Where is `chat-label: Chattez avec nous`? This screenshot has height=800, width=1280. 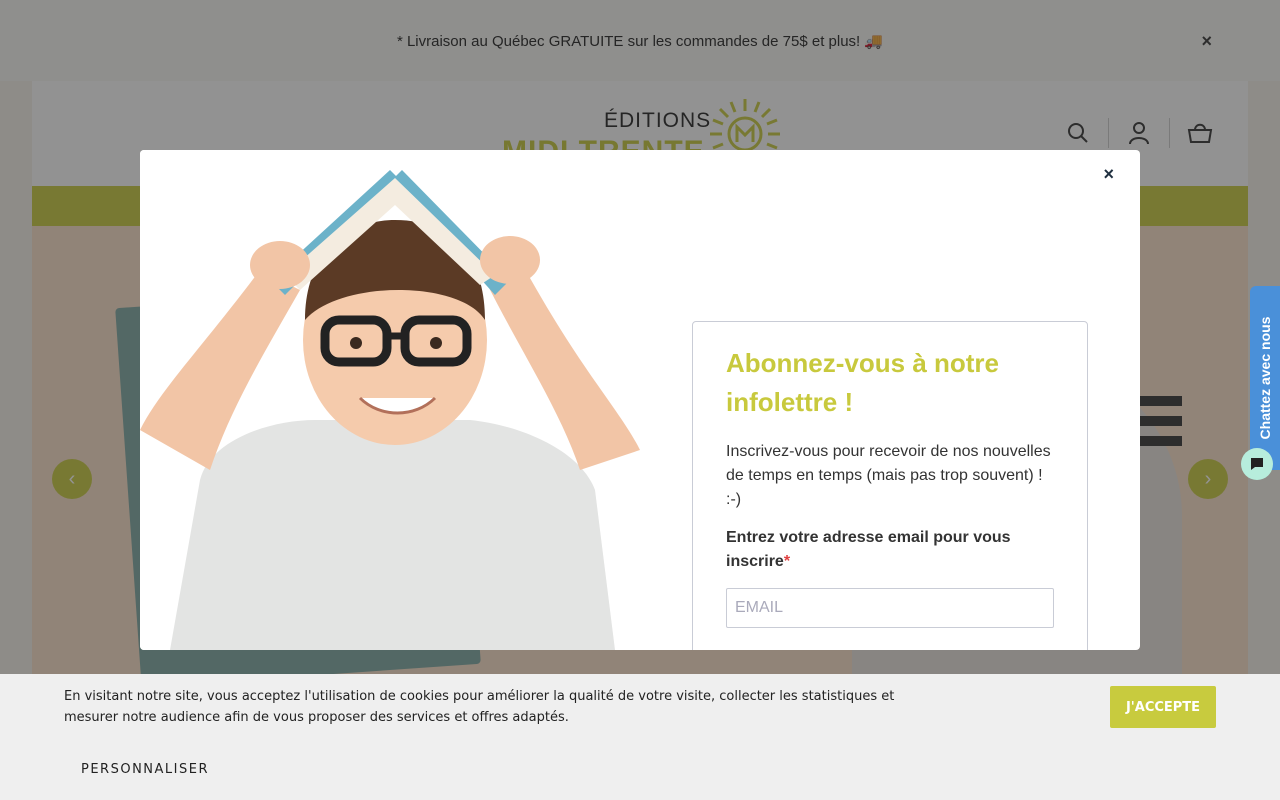
chat-label: Chattez avec nous is located at coordinates (1265, 378).